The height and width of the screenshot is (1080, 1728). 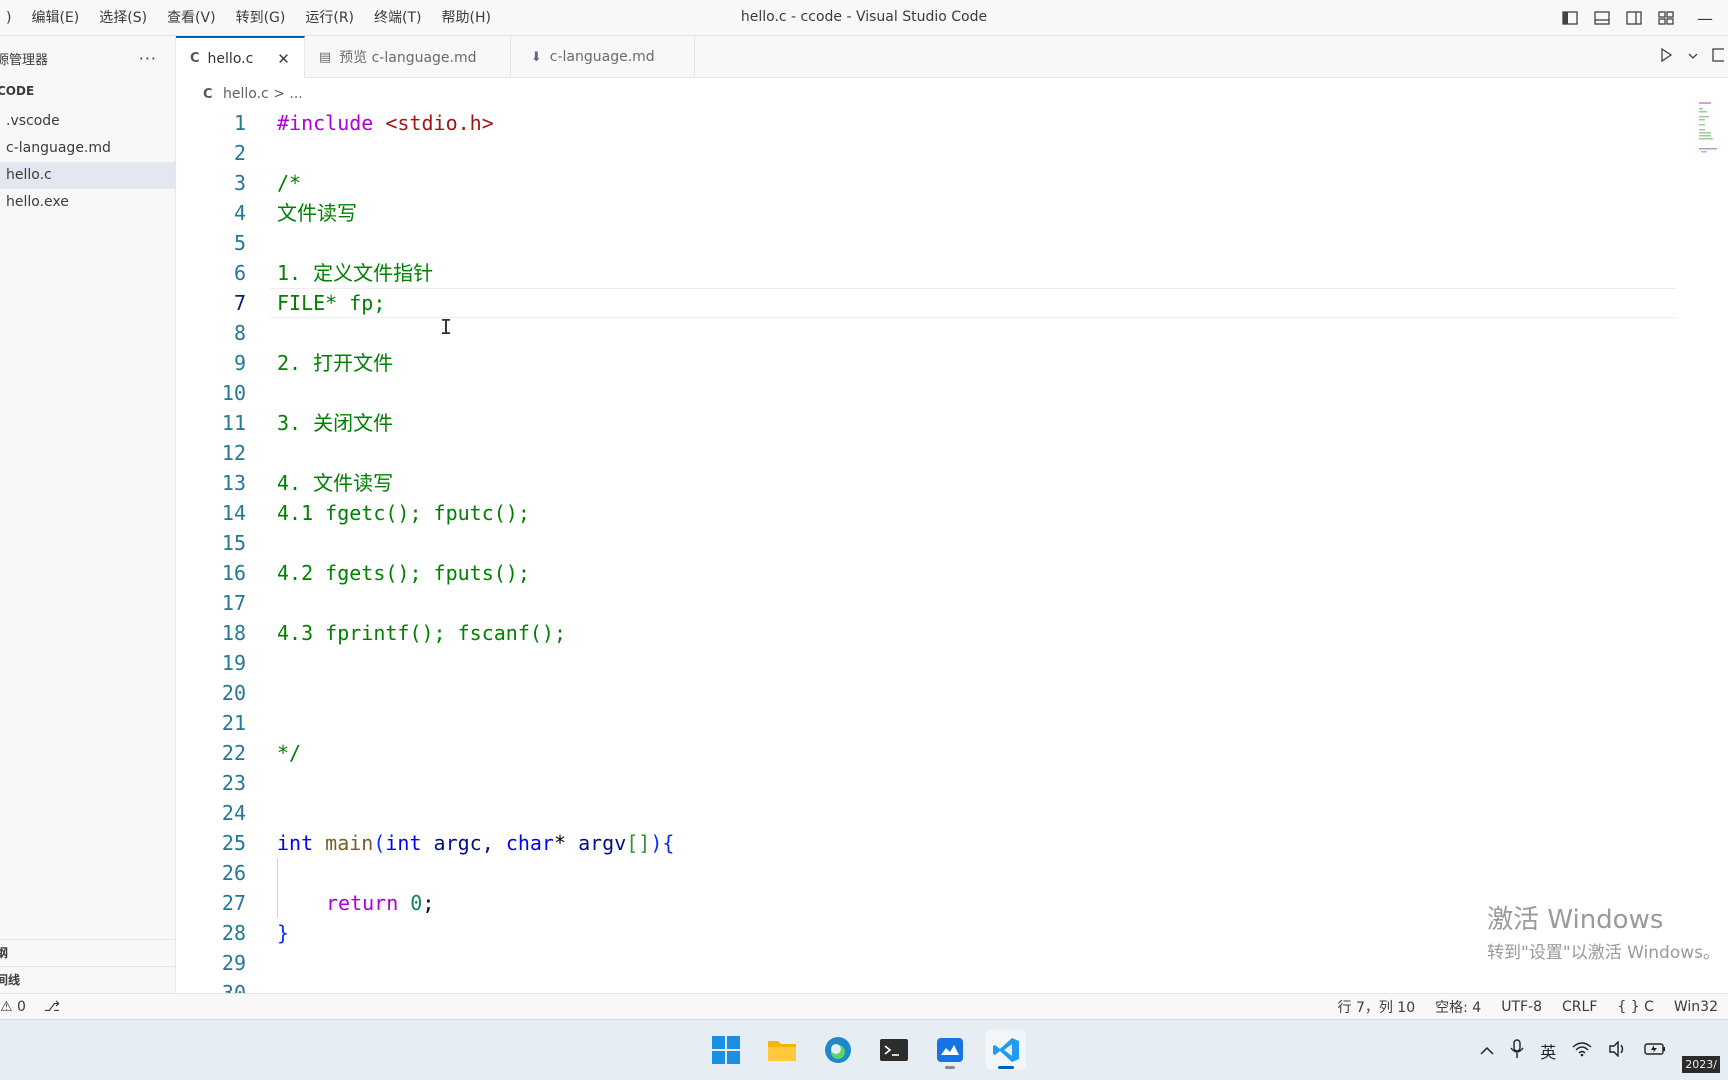 I want to click on menu-edit: 编辑(E), so click(x=55, y=18).